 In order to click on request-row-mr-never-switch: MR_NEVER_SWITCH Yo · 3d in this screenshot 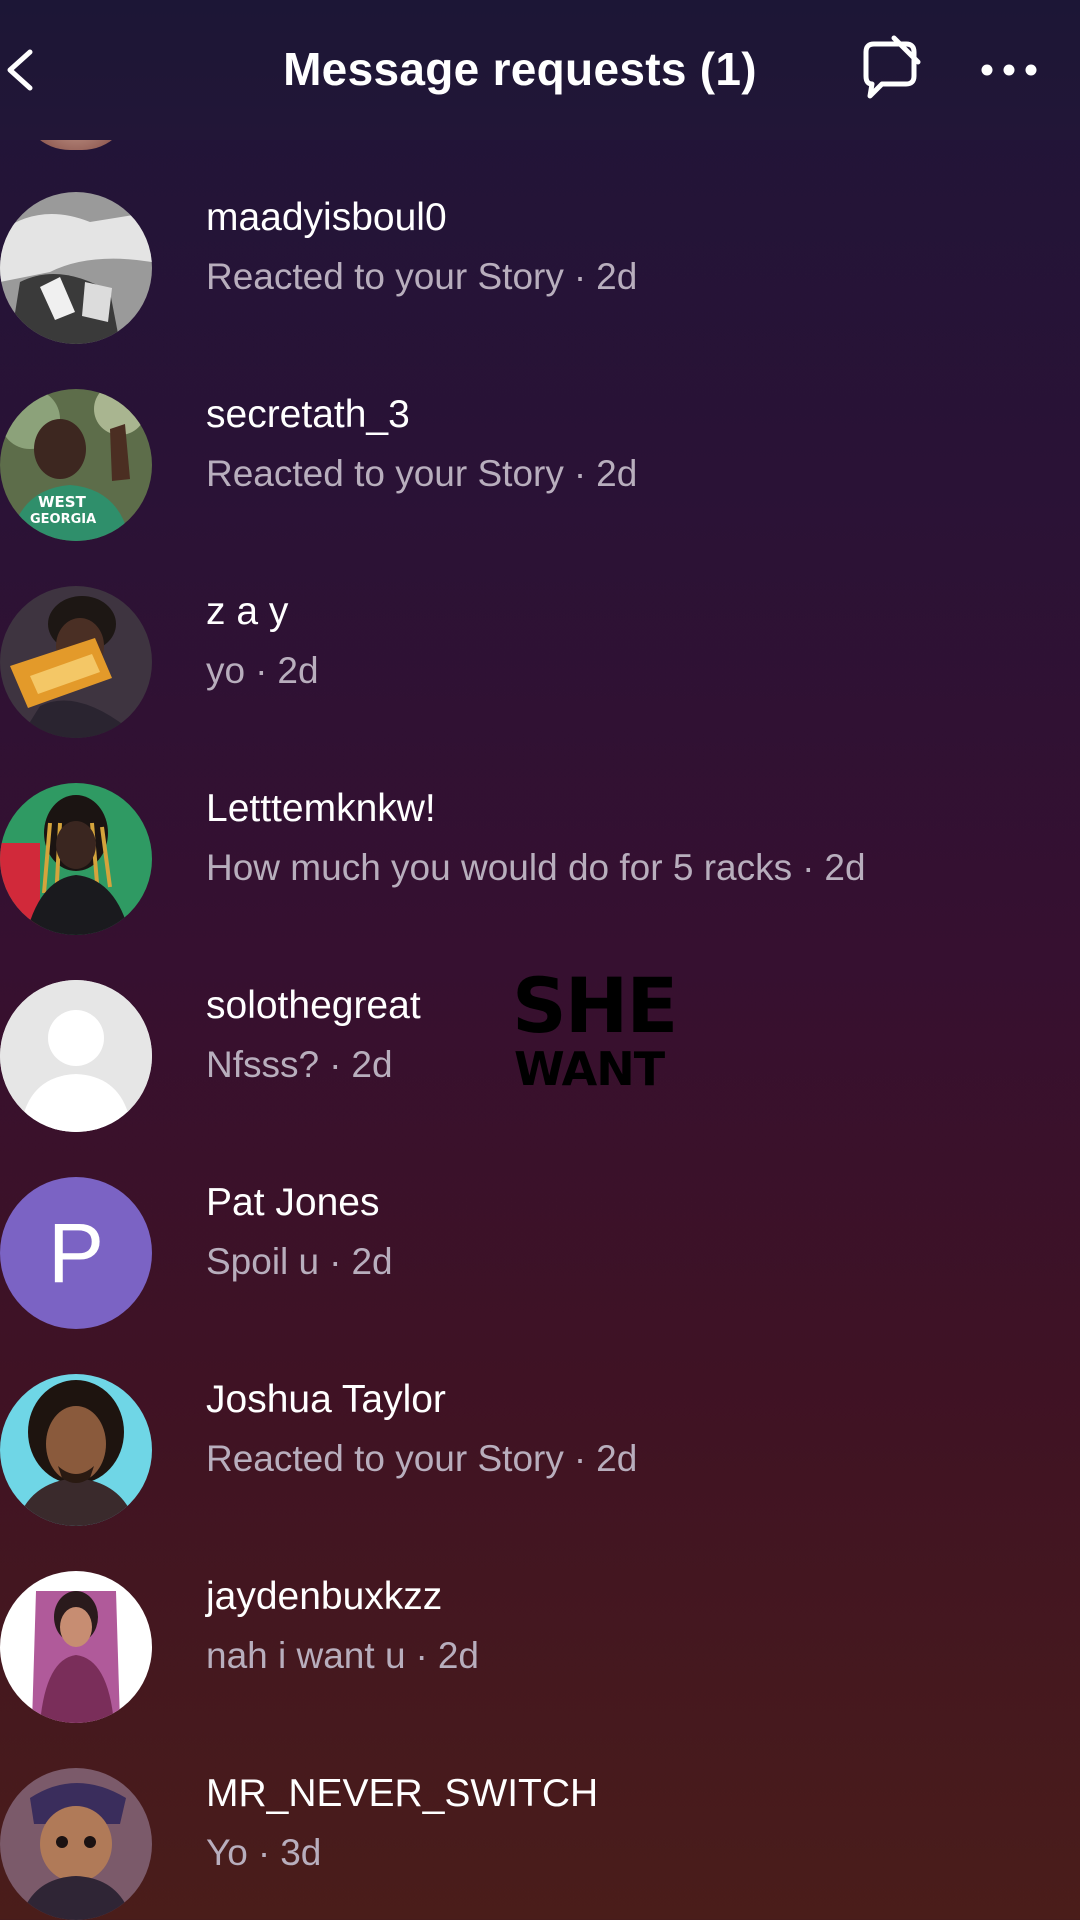, I will do `click(540, 1833)`.